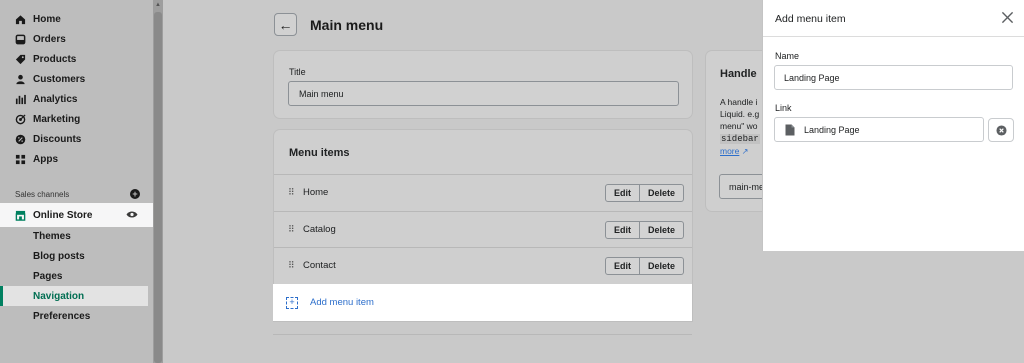 This screenshot has height=363, width=1024. What do you see at coordinates (57, 139) in the screenshot?
I see `sidebar-item-label: Discounts` at bounding box center [57, 139].